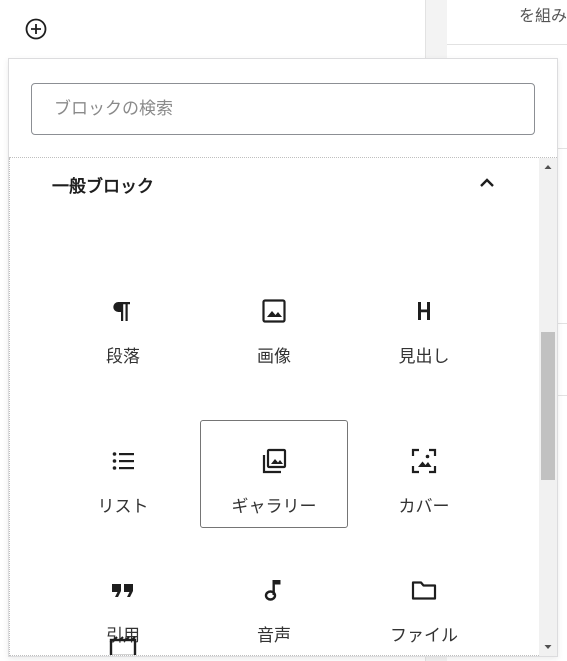 The width and height of the screenshot is (567, 661). What do you see at coordinates (274, 324) in the screenshot?
I see `block-image: 画像` at bounding box center [274, 324].